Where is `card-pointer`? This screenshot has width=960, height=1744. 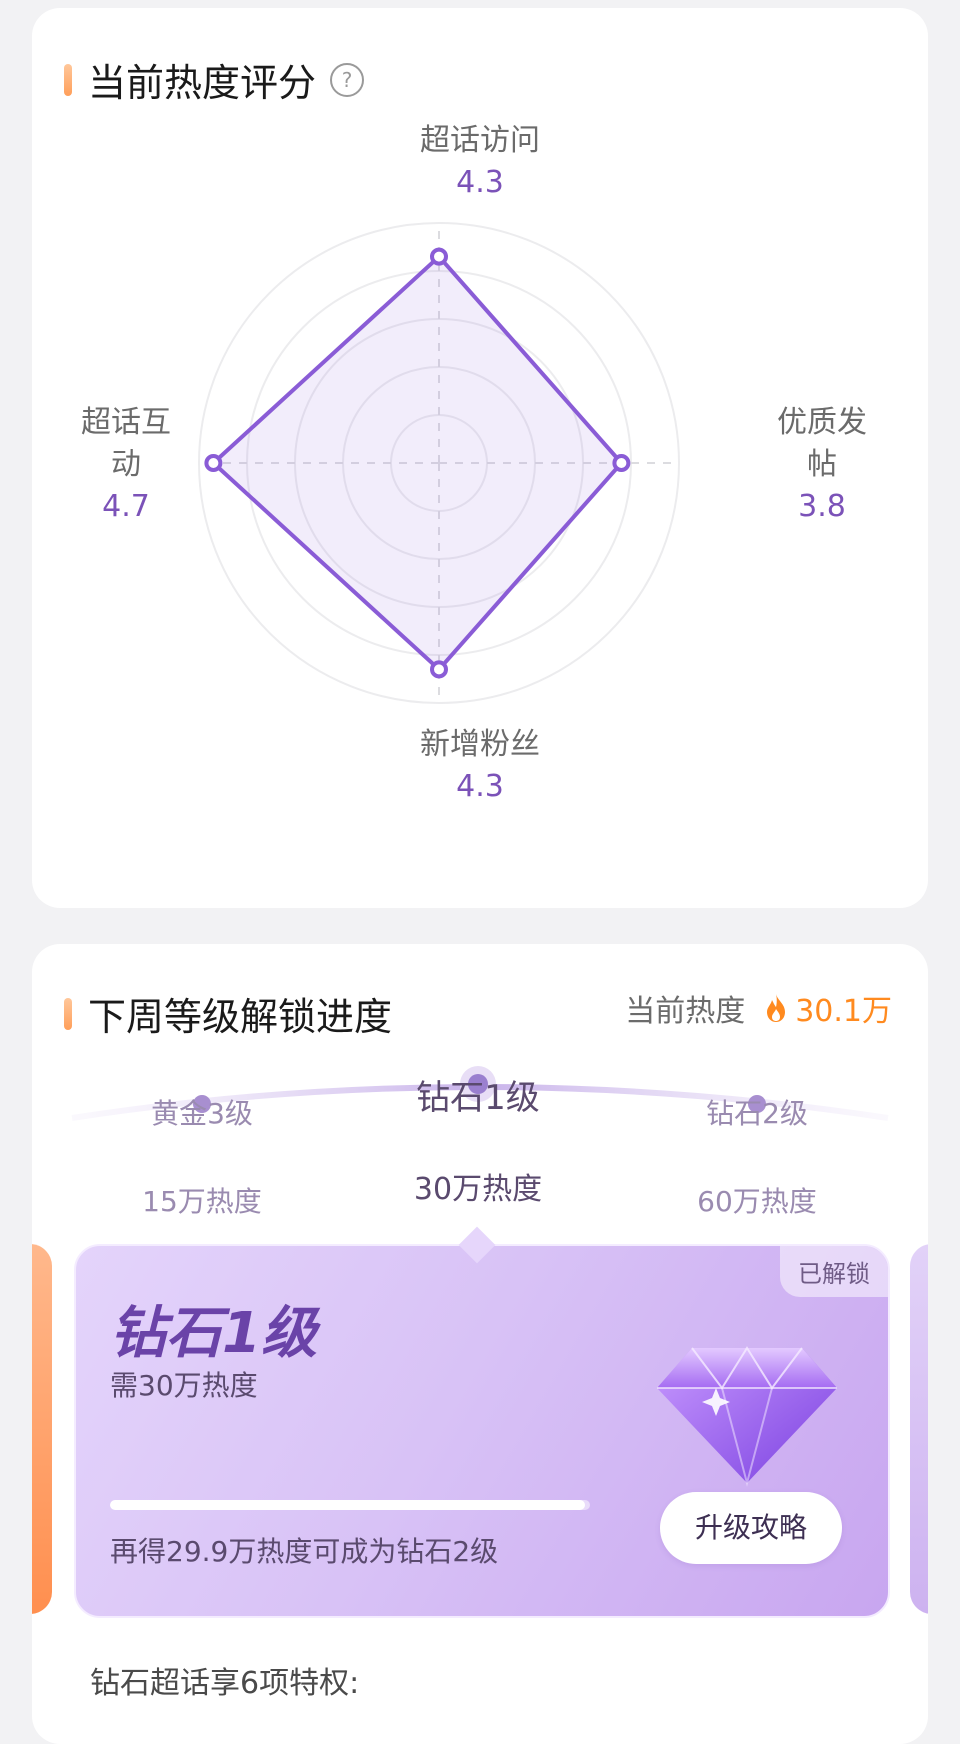
card-pointer is located at coordinates (477, 1245).